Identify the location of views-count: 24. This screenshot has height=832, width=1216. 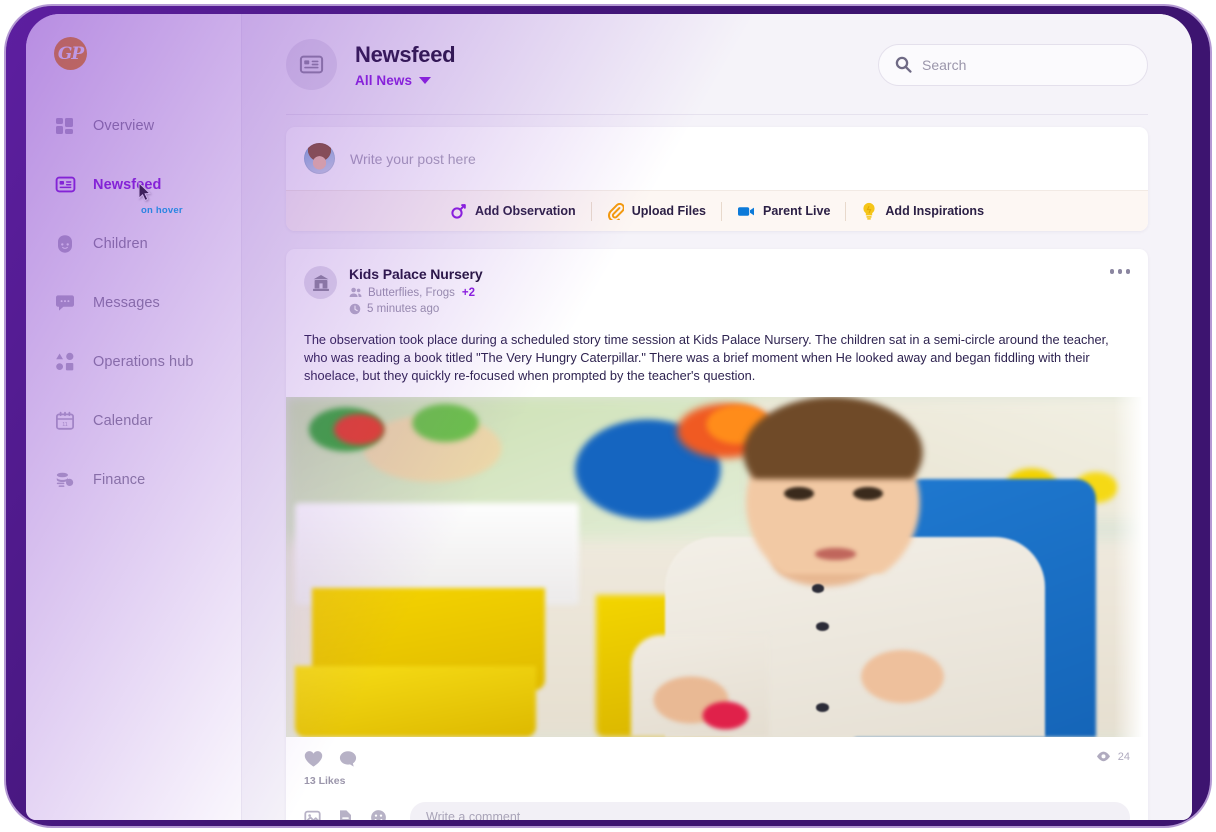
(1123, 756).